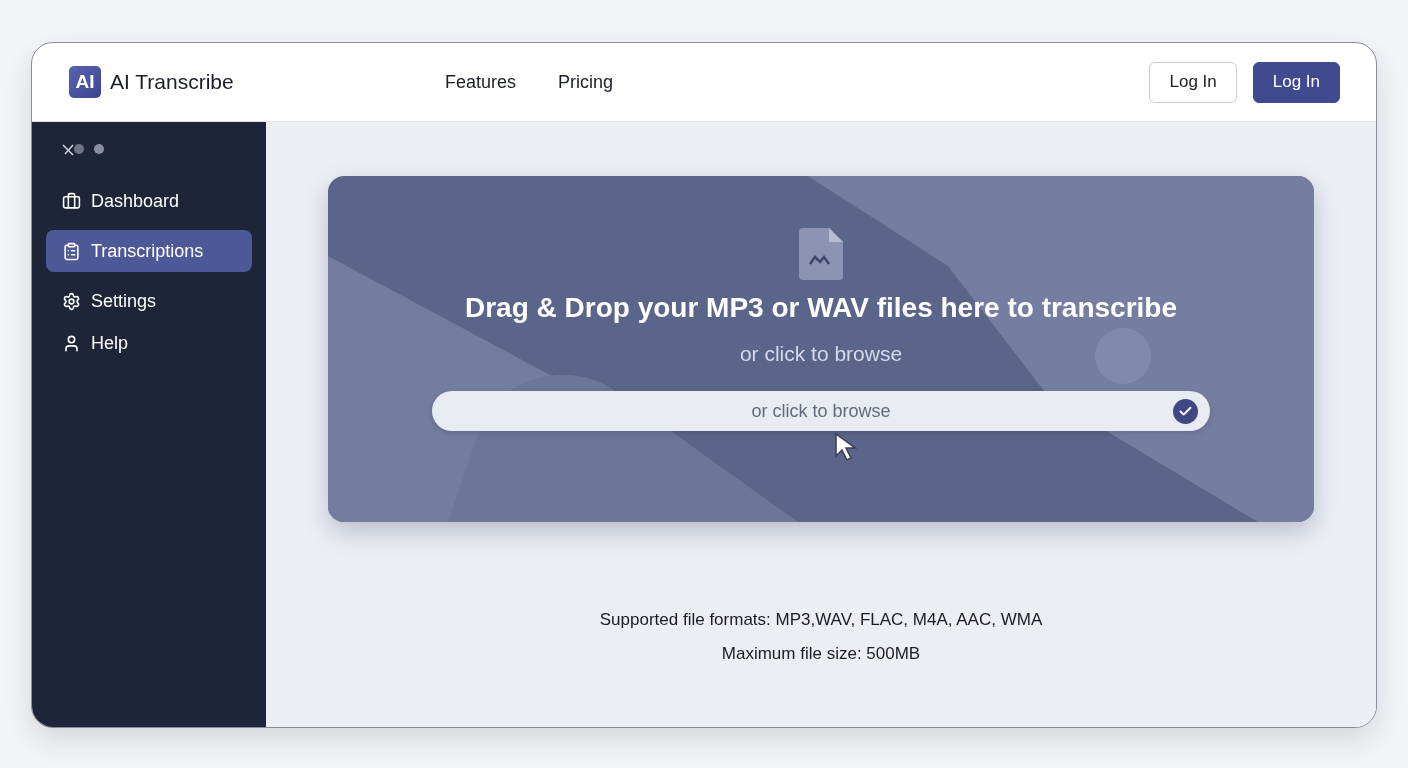  What do you see at coordinates (85, 82) in the screenshot?
I see `logo-icon: AI` at bounding box center [85, 82].